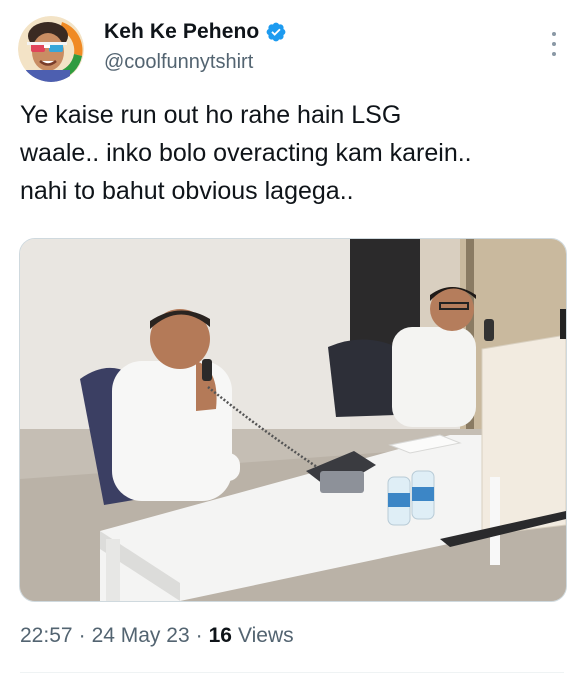  I want to click on tweet-text-line: Ye kaise run out ho rahe hain LSG, so click(211, 115).